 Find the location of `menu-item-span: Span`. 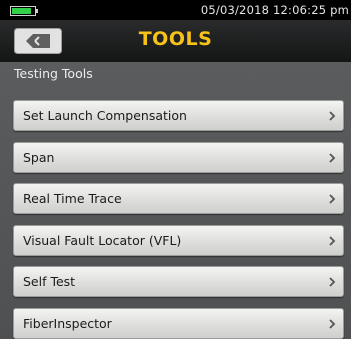

menu-item-span: Span is located at coordinates (178, 157).